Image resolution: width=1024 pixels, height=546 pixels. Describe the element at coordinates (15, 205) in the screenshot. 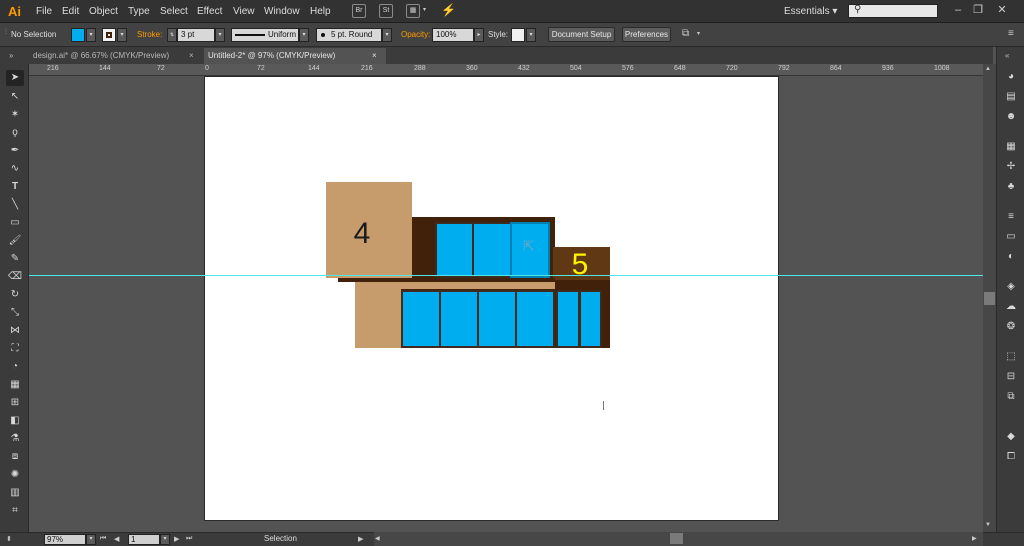

I see `line-tool-icon: ╲` at that location.